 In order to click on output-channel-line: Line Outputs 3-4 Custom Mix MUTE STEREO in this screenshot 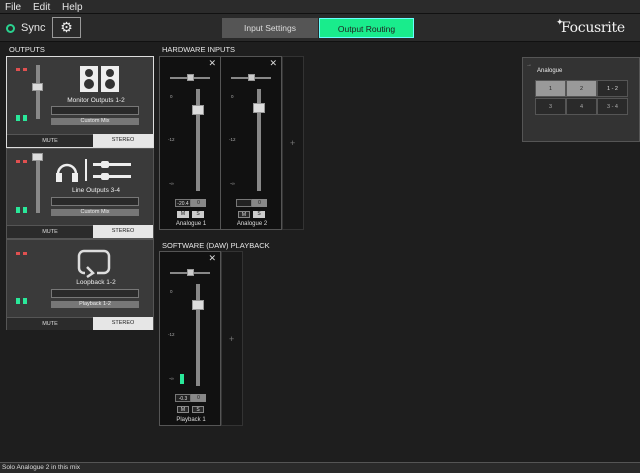, I will do `click(80, 193)`.